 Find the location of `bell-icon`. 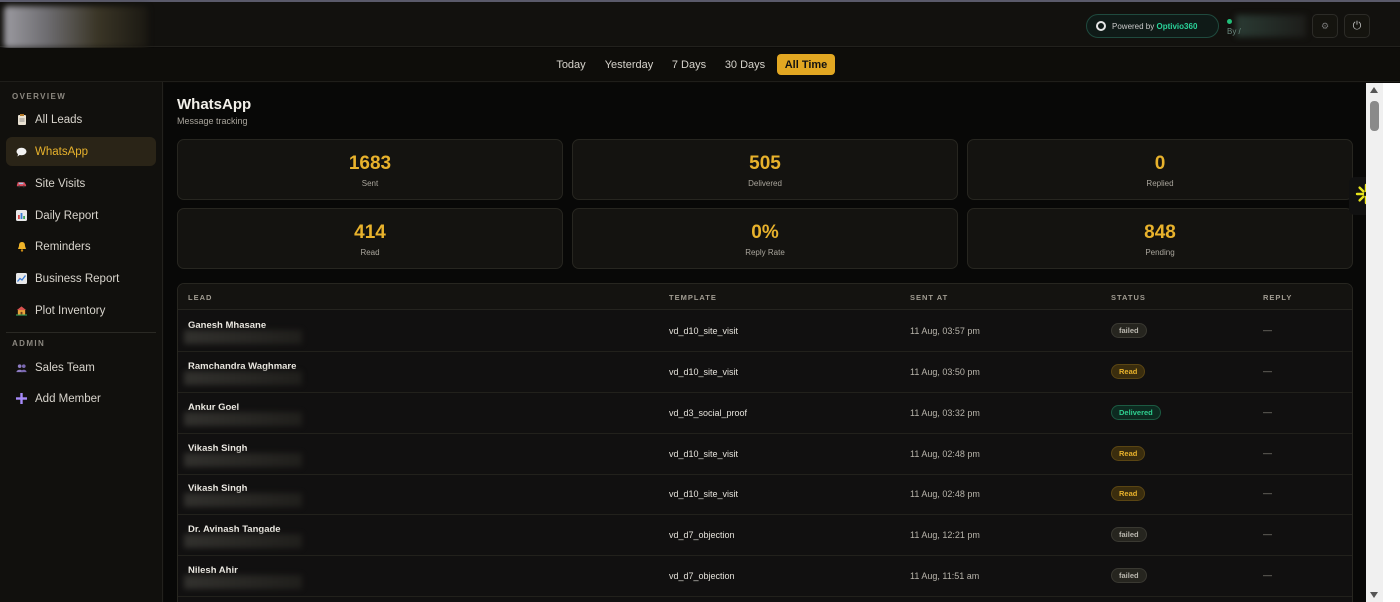

bell-icon is located at coordinates (21, 246).